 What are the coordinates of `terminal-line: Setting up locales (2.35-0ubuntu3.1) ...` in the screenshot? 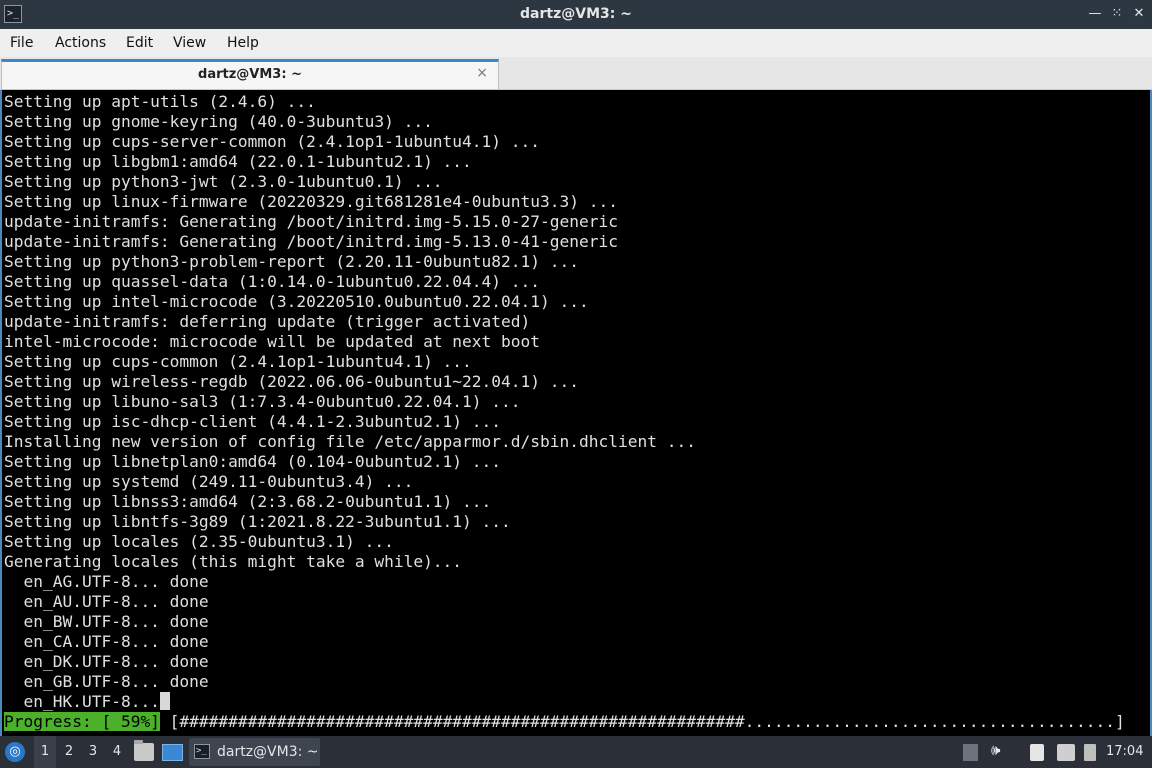 It's located at (199, 541).